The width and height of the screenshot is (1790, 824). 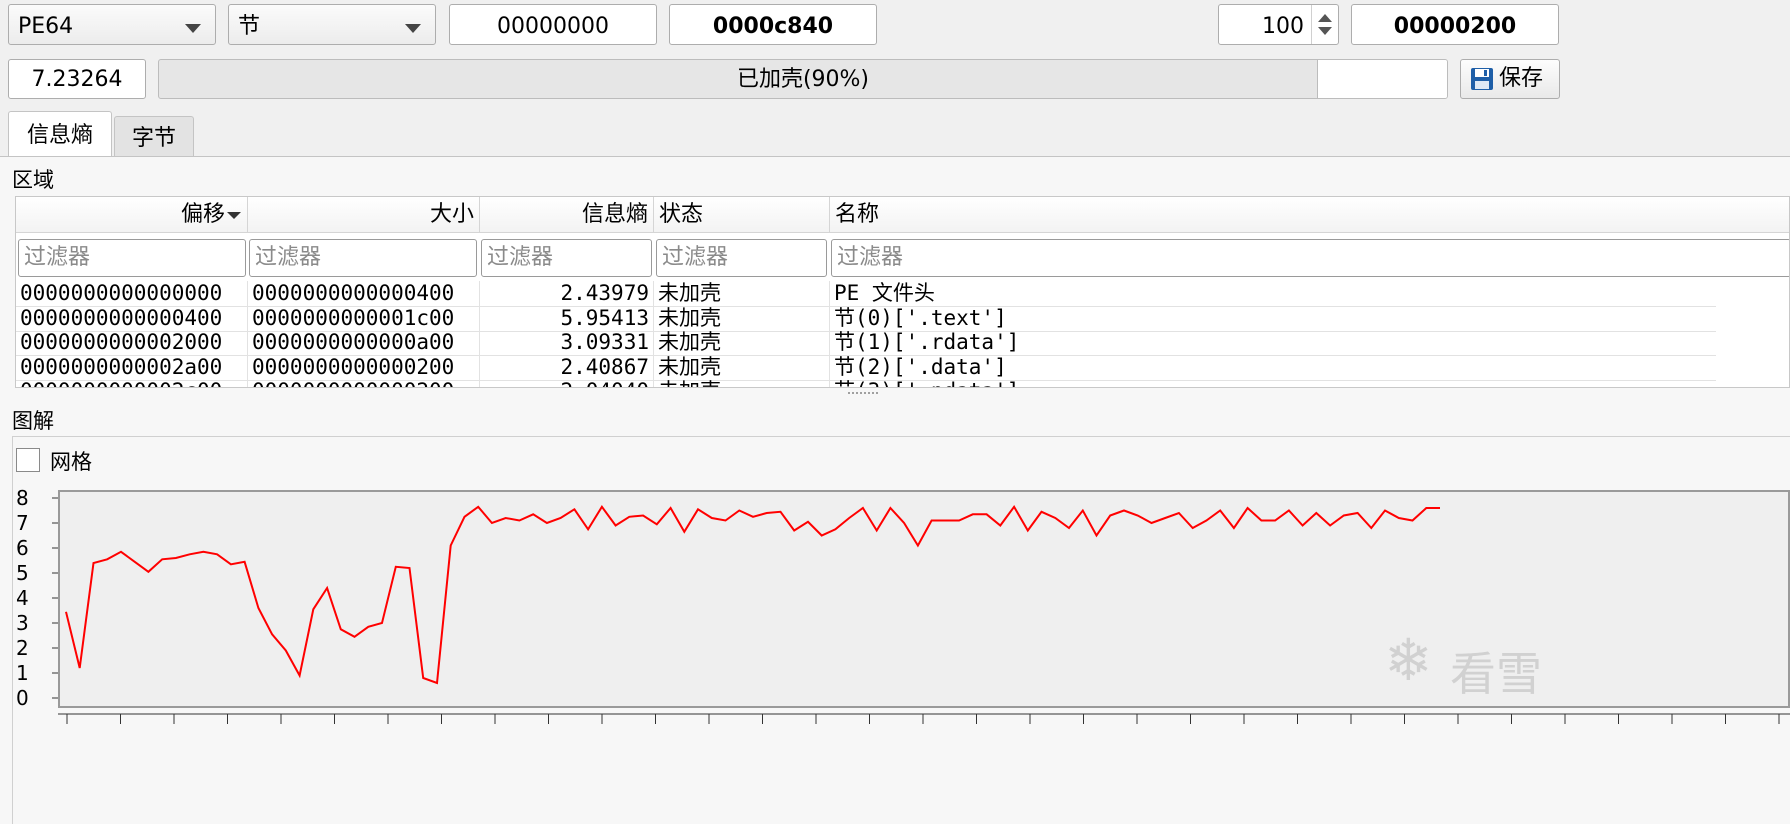 What do you see at coordinates (1496, 674) in the screenshot?
I see `watermark-text: 看雪` at bounding box center [1496, 674].